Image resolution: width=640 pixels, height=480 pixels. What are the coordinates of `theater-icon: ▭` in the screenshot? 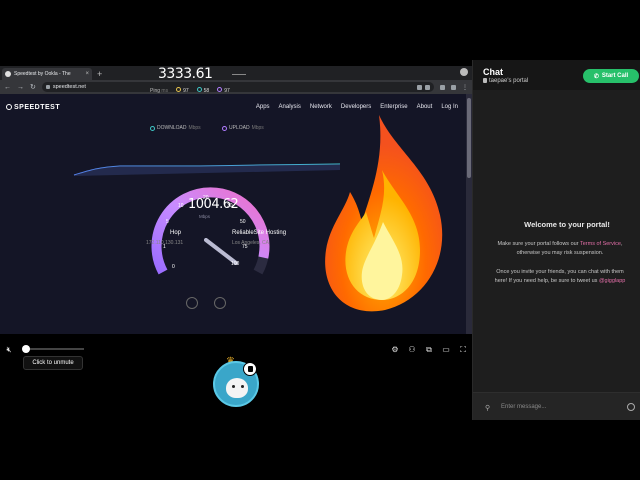 It's located at (446, 350).